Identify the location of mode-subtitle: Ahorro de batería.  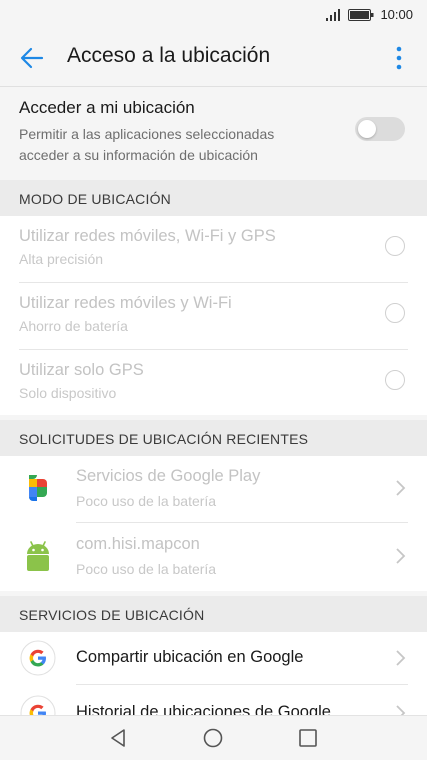
(73, 326).